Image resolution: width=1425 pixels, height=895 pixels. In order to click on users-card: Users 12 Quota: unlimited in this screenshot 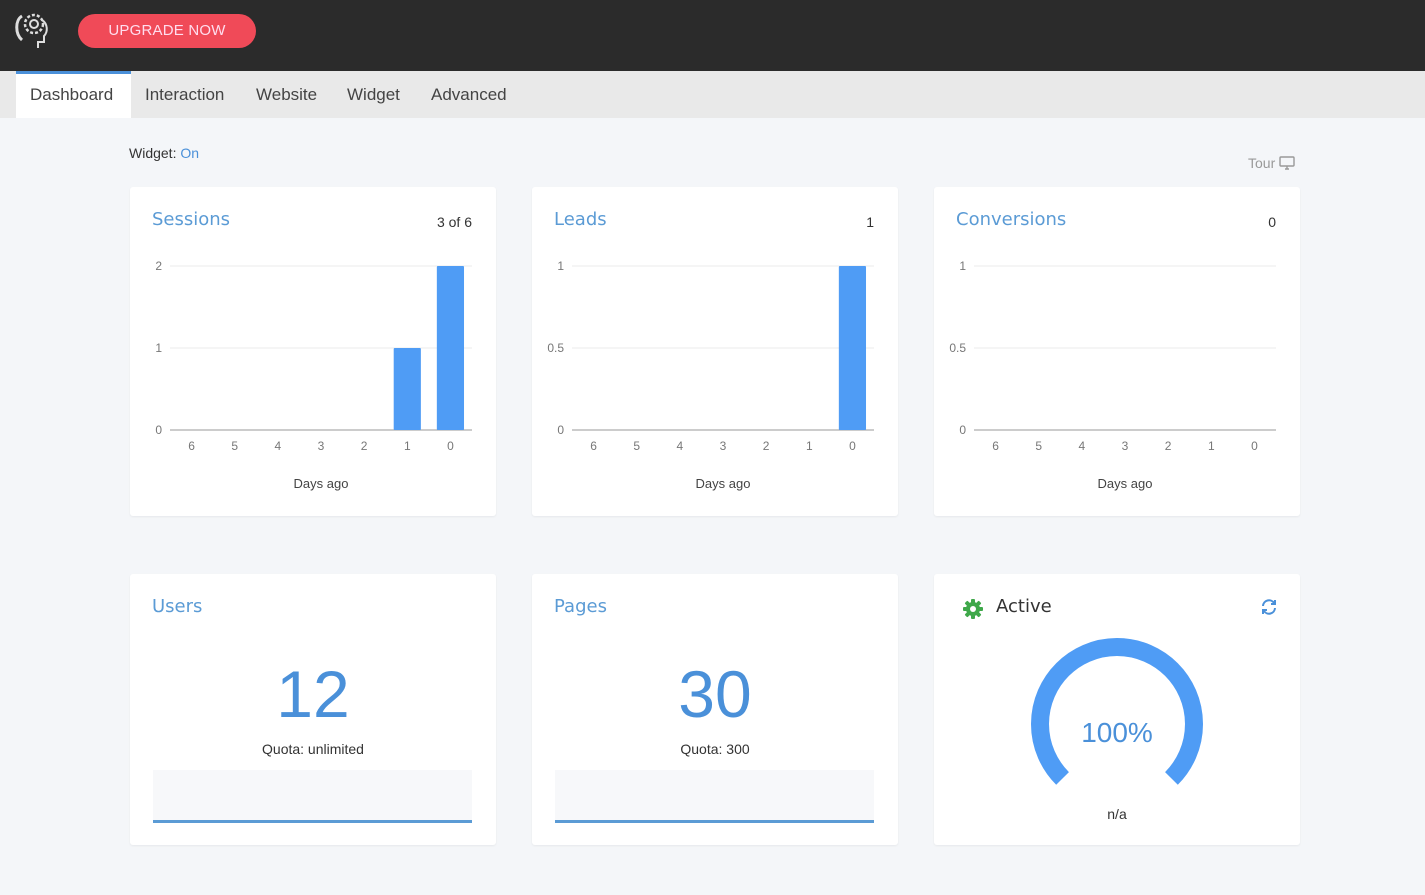, I will do `click(313, 709)`.